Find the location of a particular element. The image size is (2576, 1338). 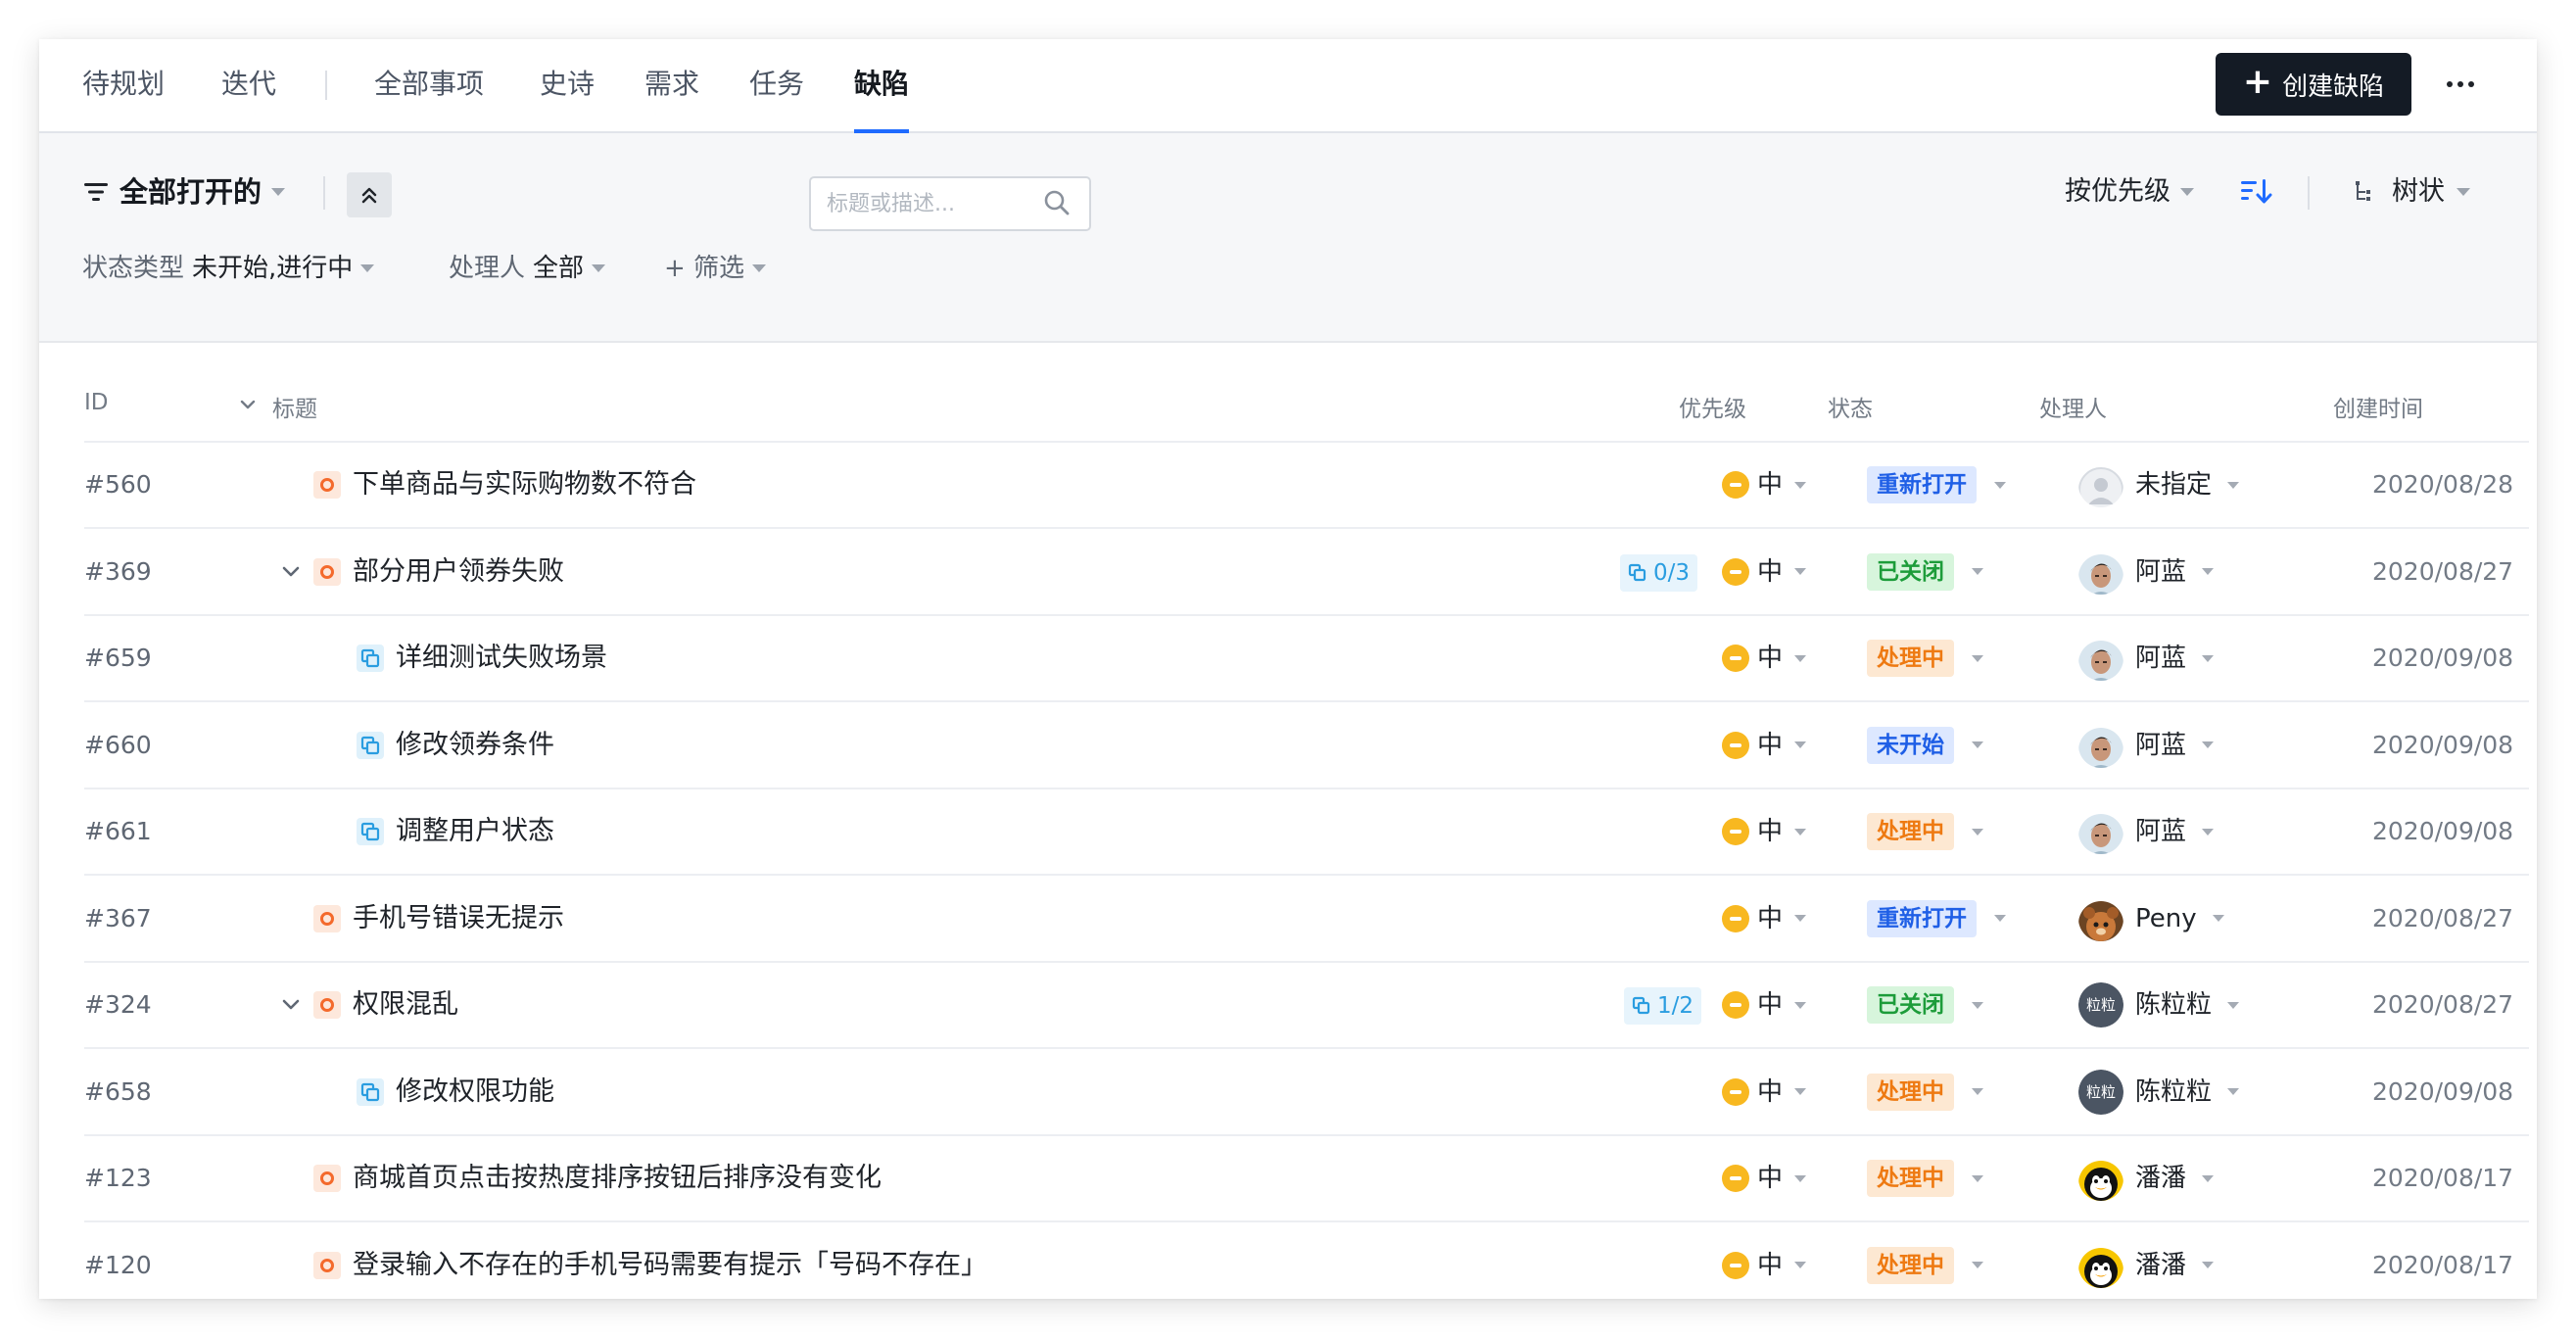

assignee-name: 陈粒粒 is located at coordinates (2174, 1005).